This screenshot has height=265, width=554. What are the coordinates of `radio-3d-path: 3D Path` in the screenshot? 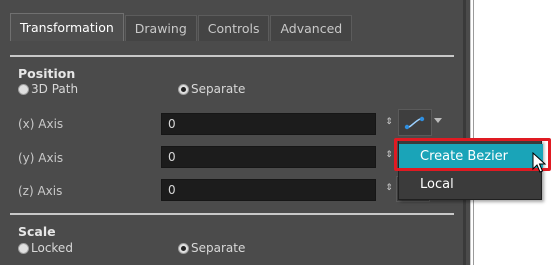 It's located at (48, 89).